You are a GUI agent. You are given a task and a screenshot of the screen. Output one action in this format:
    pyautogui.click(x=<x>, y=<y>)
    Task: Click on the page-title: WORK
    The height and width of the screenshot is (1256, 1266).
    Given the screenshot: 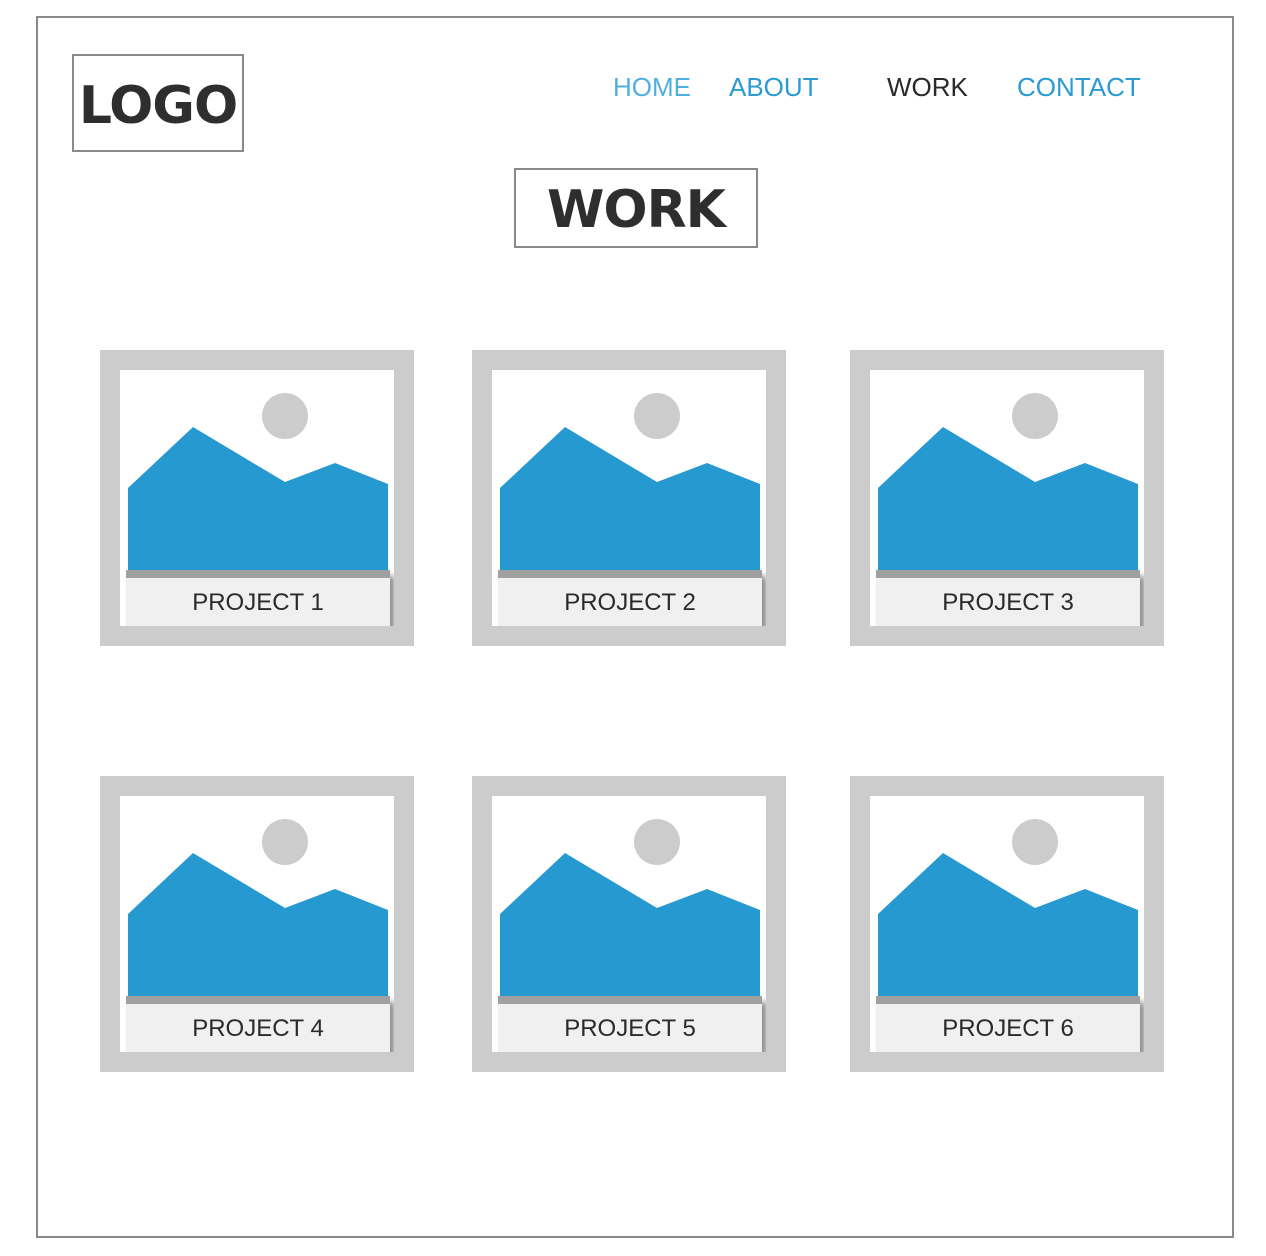 What is the action you would take?
    pyautogui.click(x=636, y=208)
    